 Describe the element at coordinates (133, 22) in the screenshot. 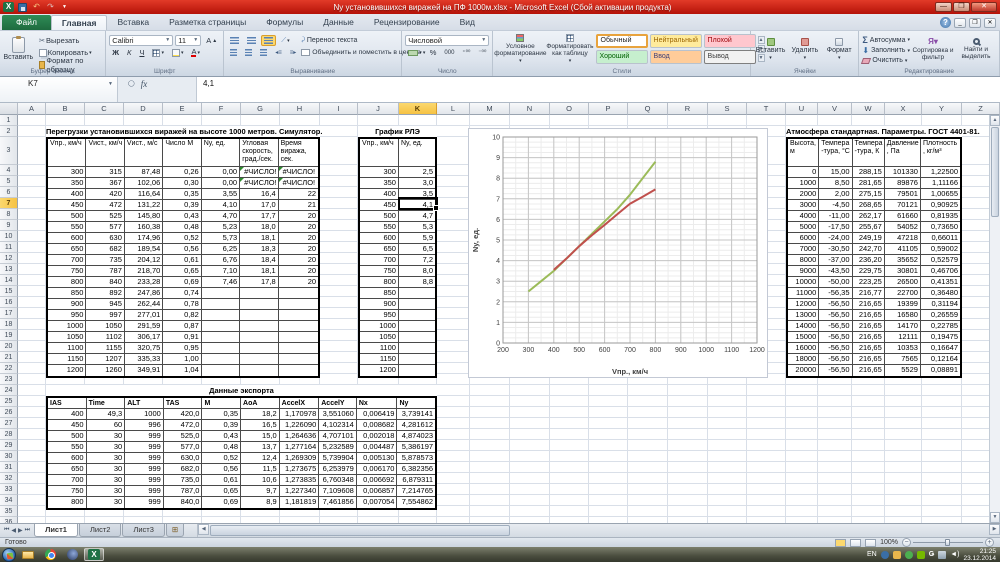

I see `ribbon-tab-вставка: Вставка` at that location.